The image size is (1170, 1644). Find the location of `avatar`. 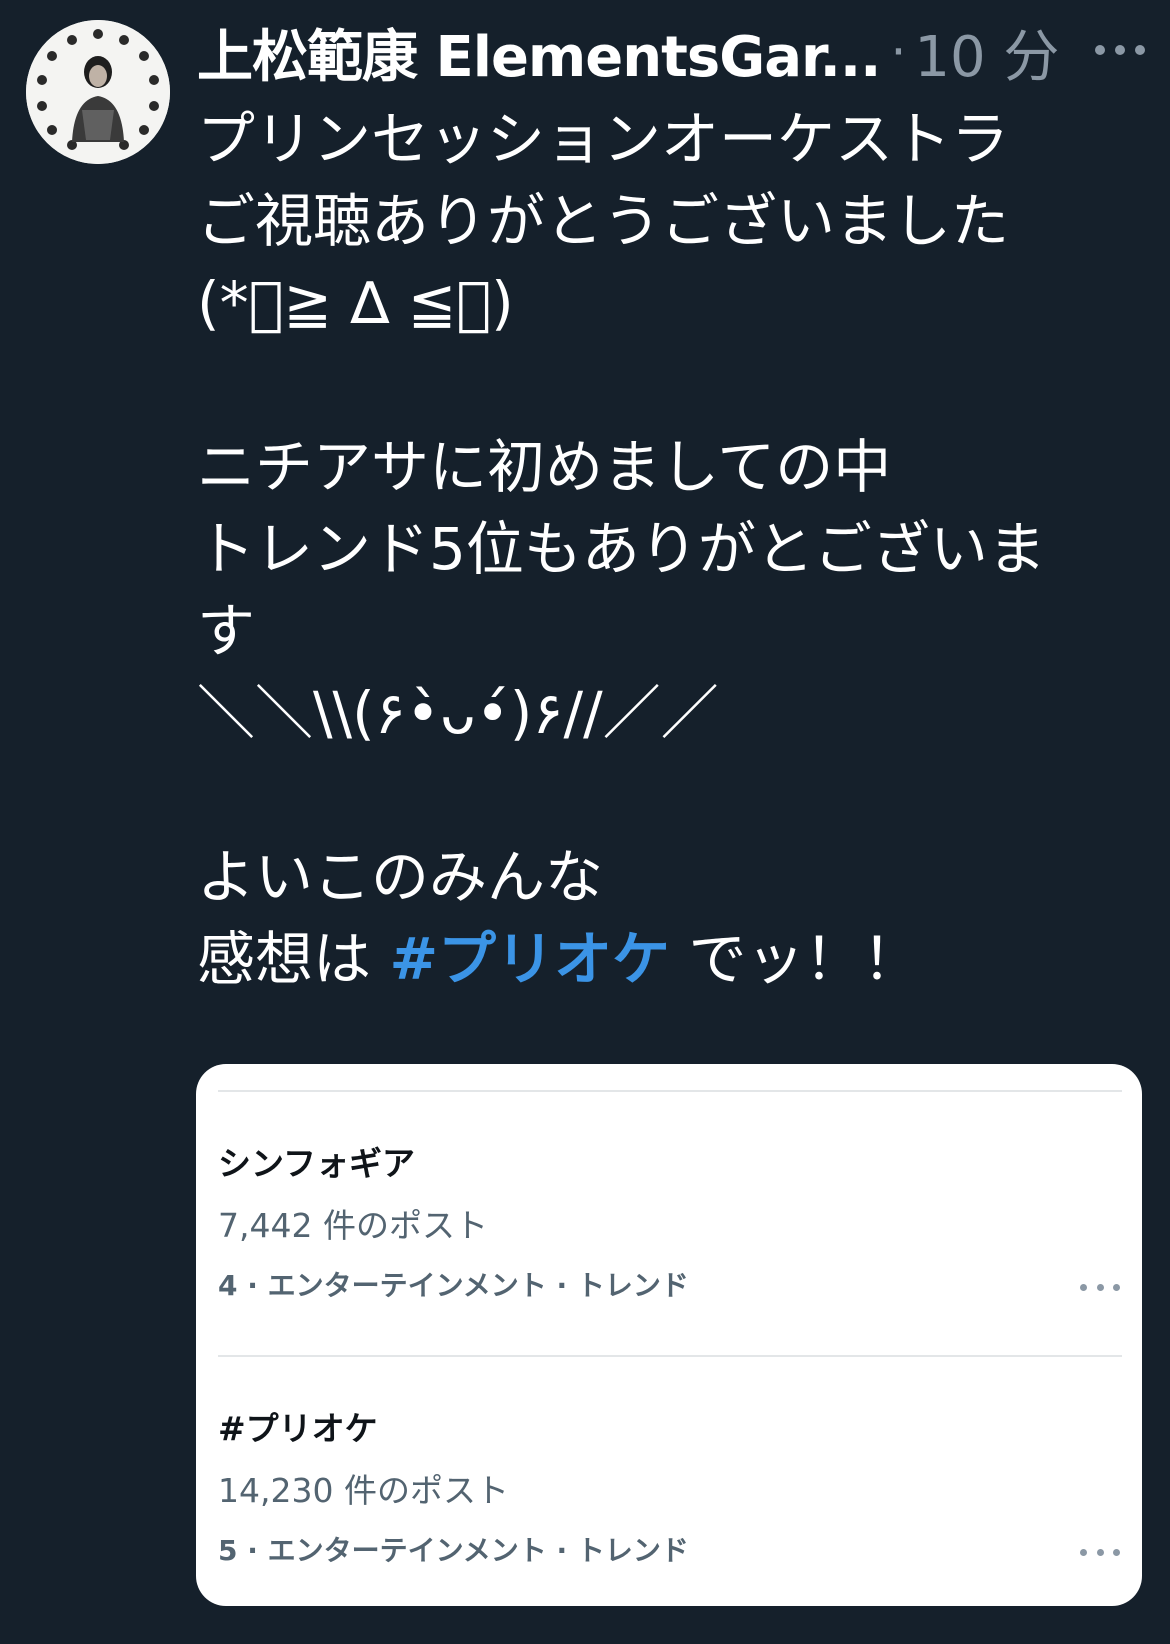

avatar is located at coordinates (98, 92).